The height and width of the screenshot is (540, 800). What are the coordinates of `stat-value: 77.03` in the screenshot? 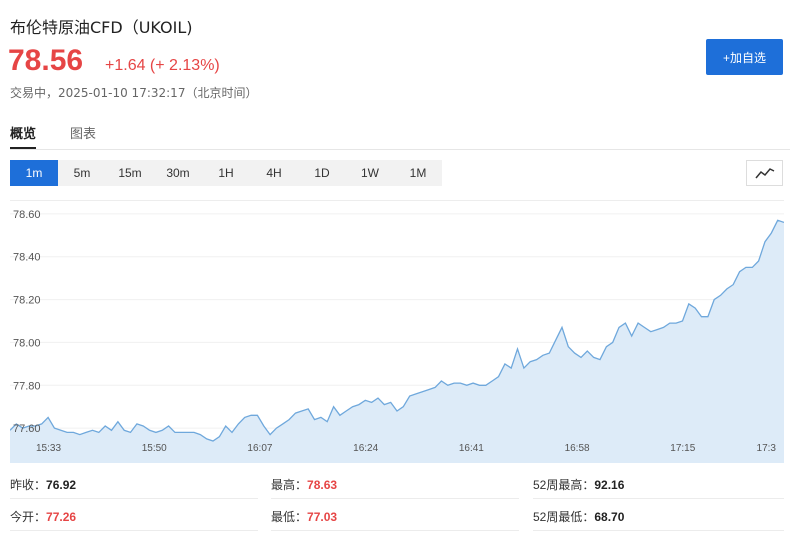 It's located at (322, 517).